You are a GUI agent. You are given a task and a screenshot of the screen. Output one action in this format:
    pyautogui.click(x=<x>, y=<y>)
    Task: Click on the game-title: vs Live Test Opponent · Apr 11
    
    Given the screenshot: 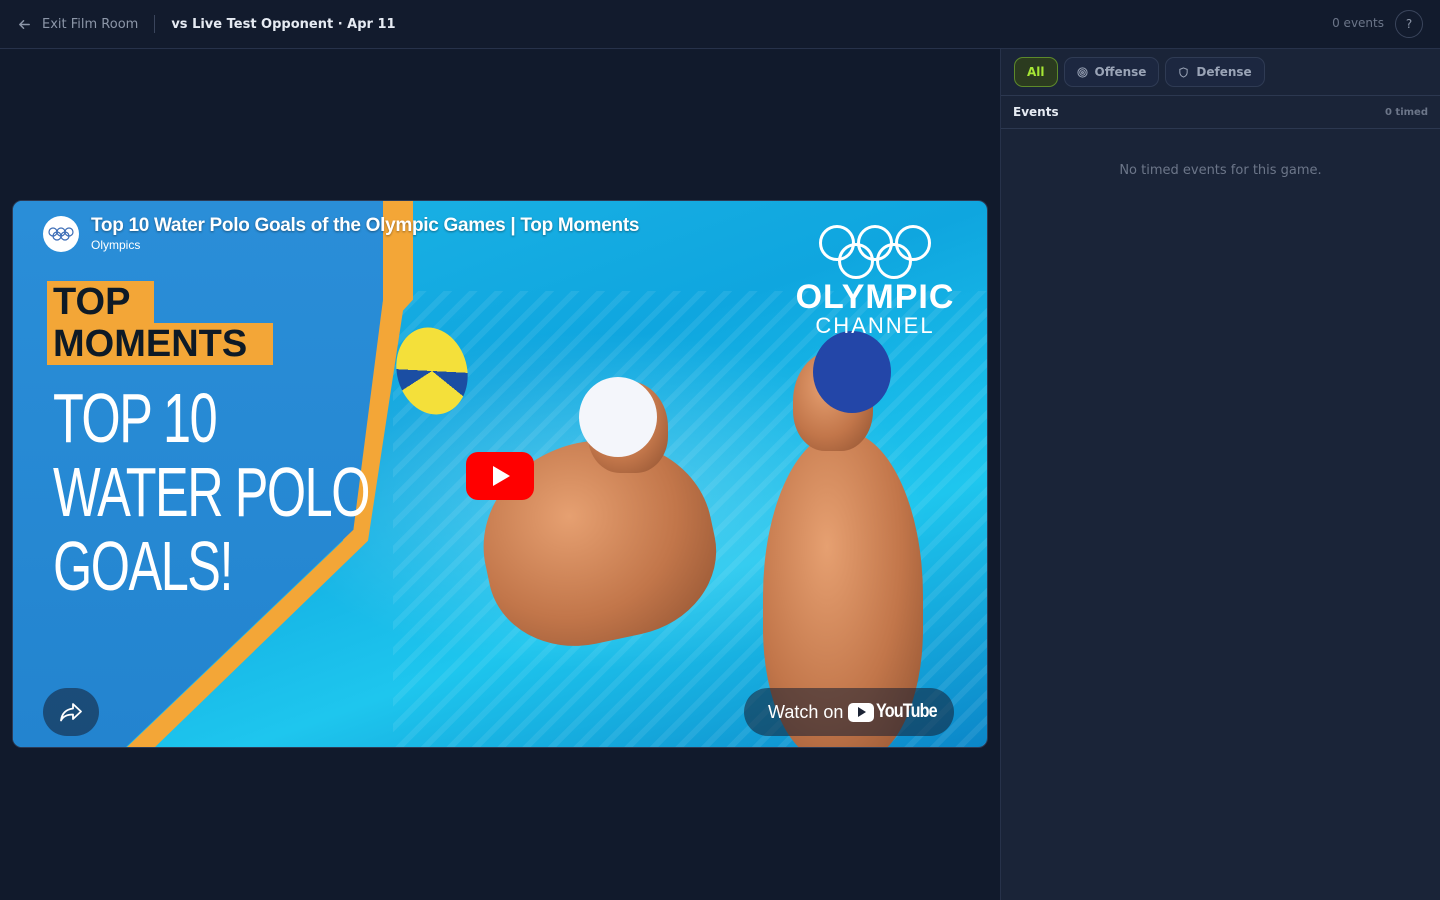 What is the action you would take?
    pyautogui.click(x=283, y=24)
    